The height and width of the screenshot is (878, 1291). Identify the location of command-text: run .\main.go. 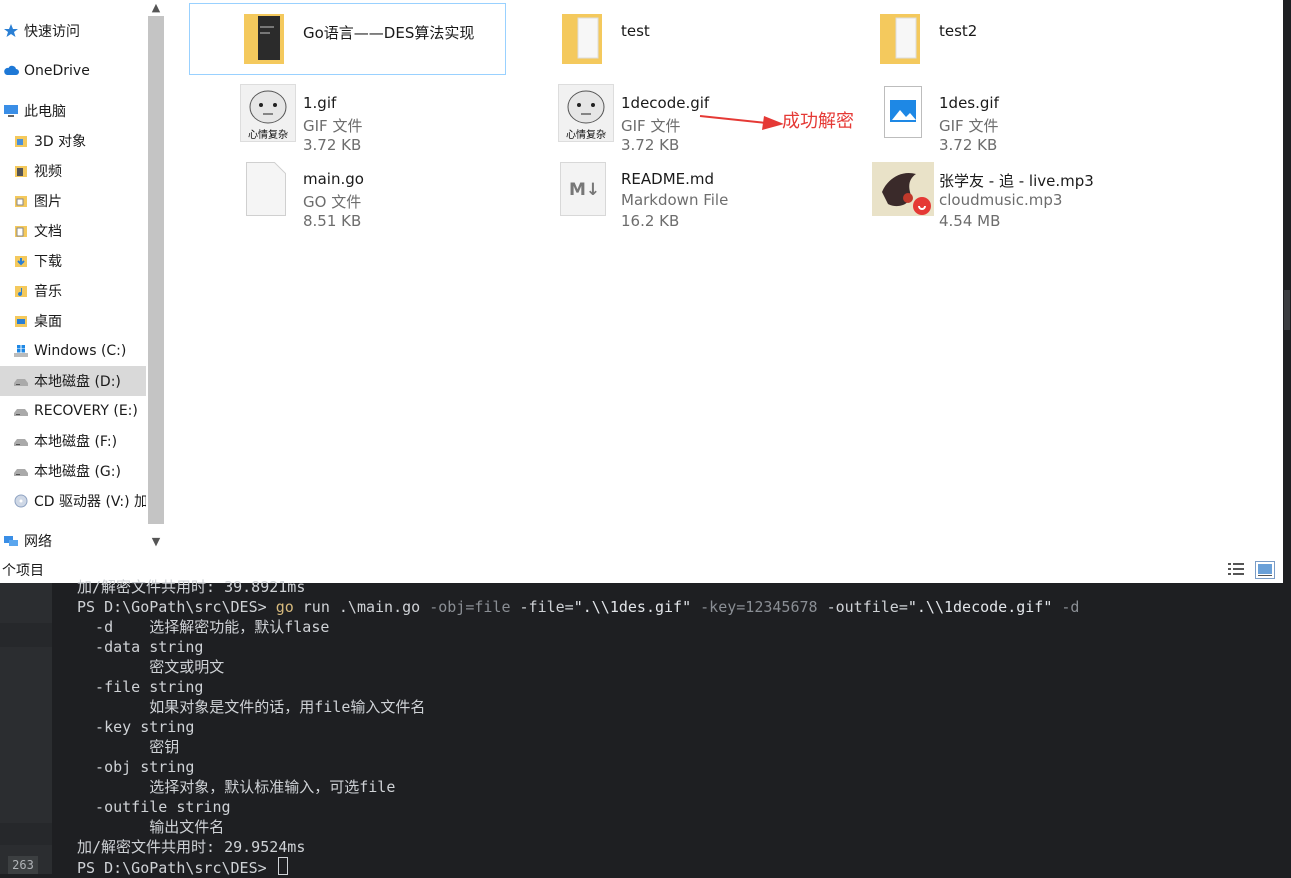
(361, 607).